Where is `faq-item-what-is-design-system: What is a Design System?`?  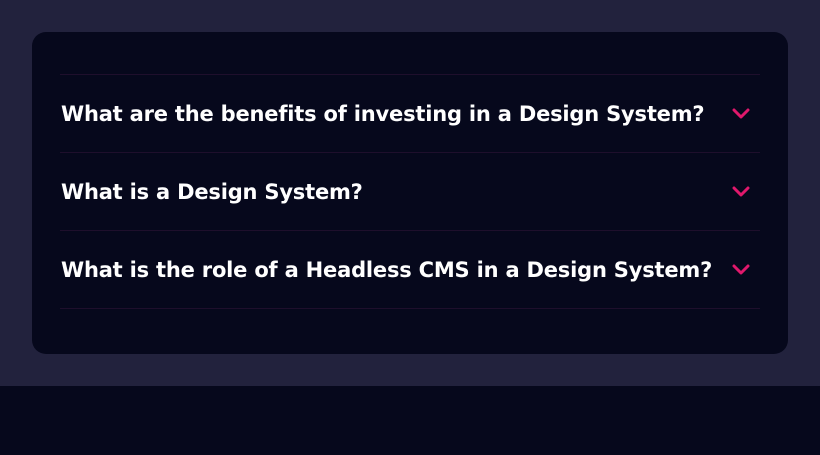 faq-item-what-is-design-system: What is a Design System? is located at coordinates (410, 192).